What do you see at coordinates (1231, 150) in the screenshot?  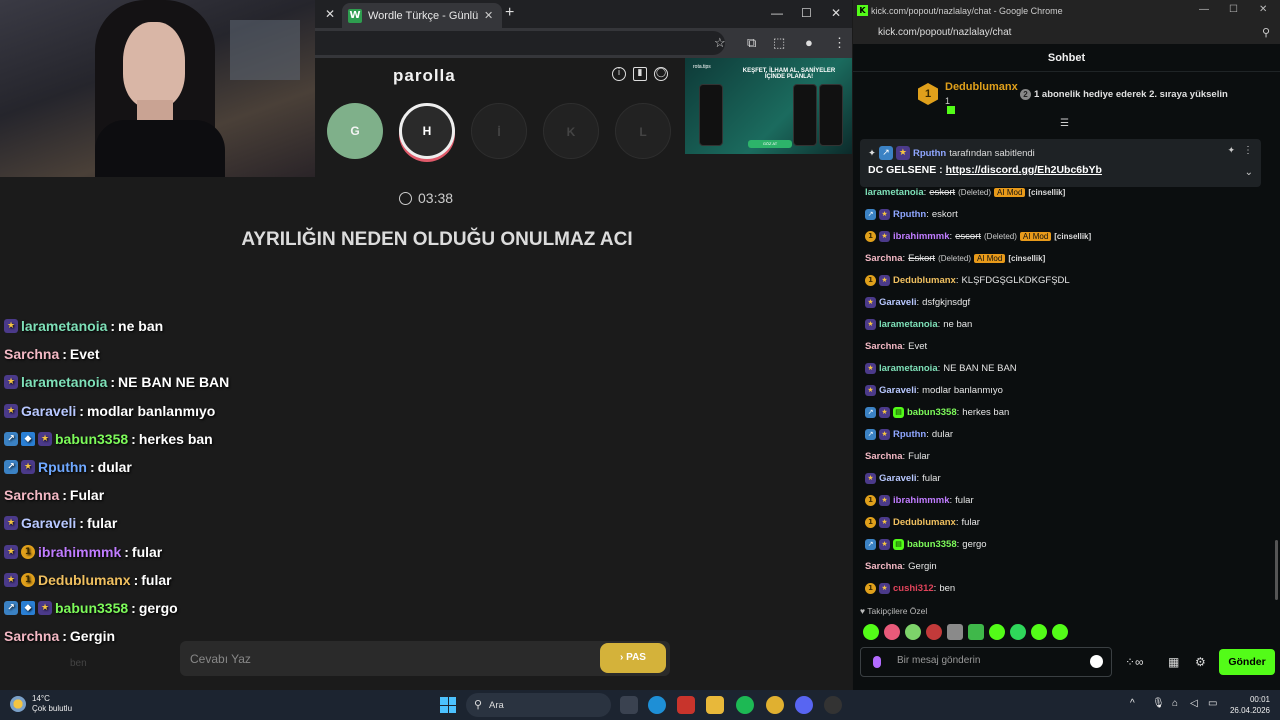 I see `unpin-icon: ✦` at bounding box center [1231, 150].